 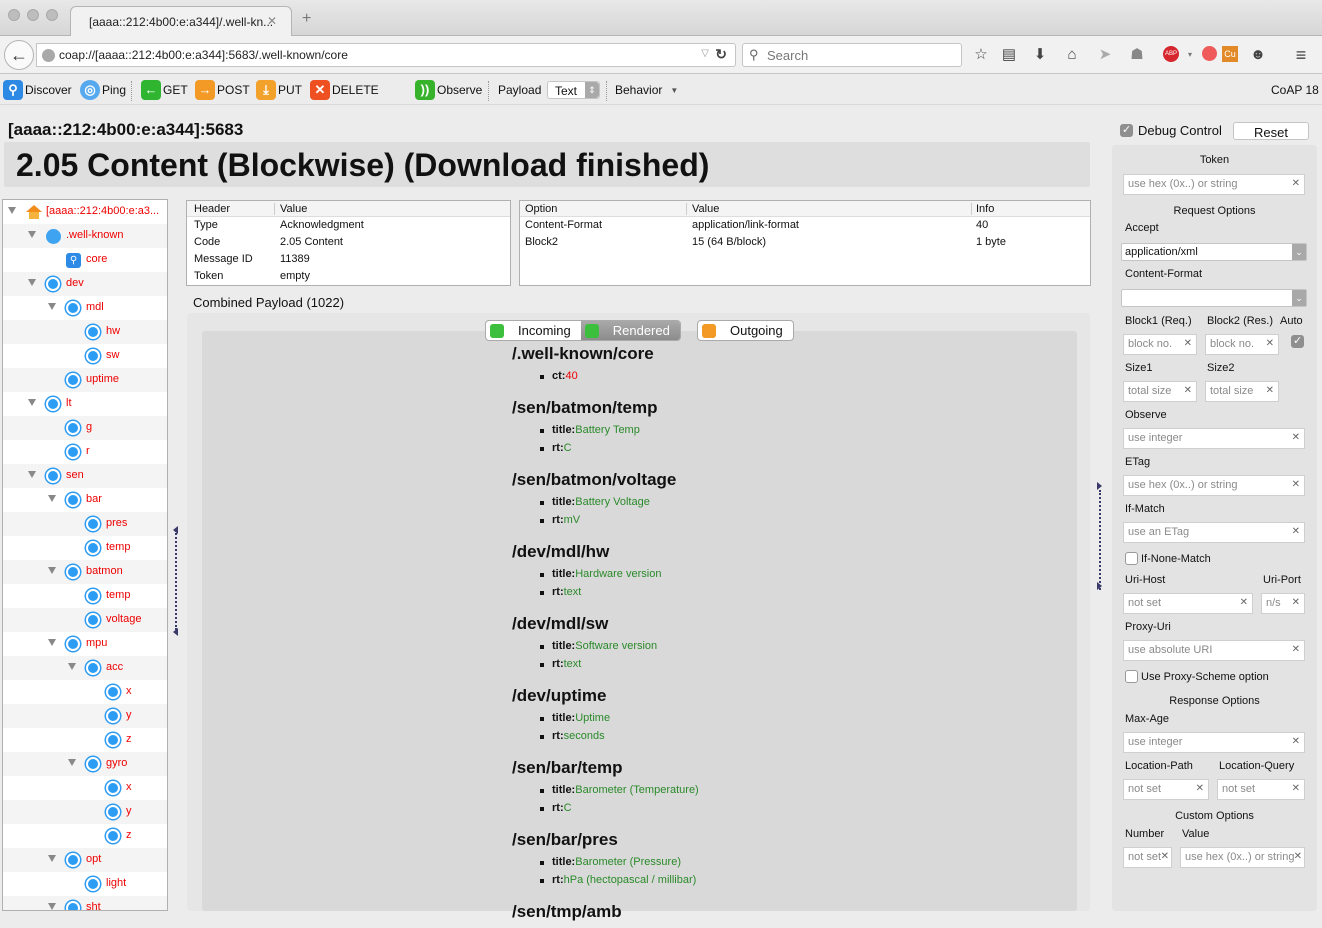 I want to click on tab-incoming: Incoming, so click(x=533, y=330).